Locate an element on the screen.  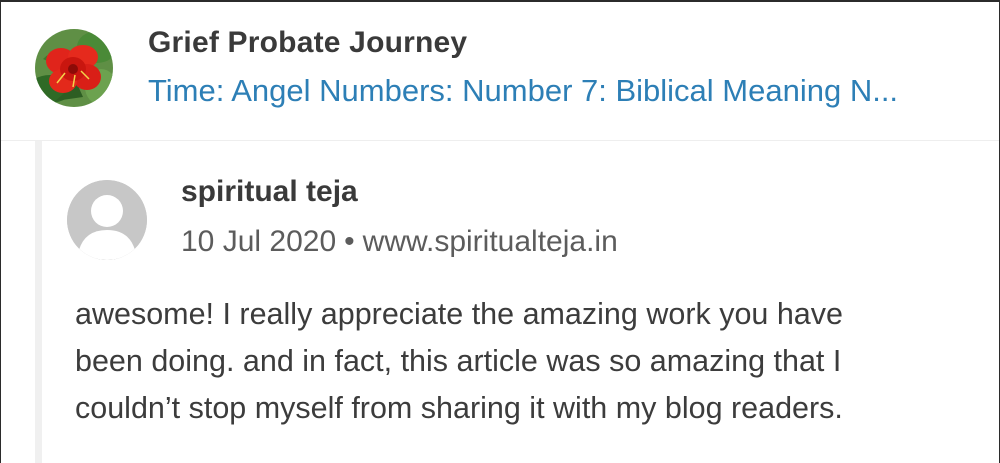
blog-title: Grief Probate Journey is located at coordinates (307, 43).